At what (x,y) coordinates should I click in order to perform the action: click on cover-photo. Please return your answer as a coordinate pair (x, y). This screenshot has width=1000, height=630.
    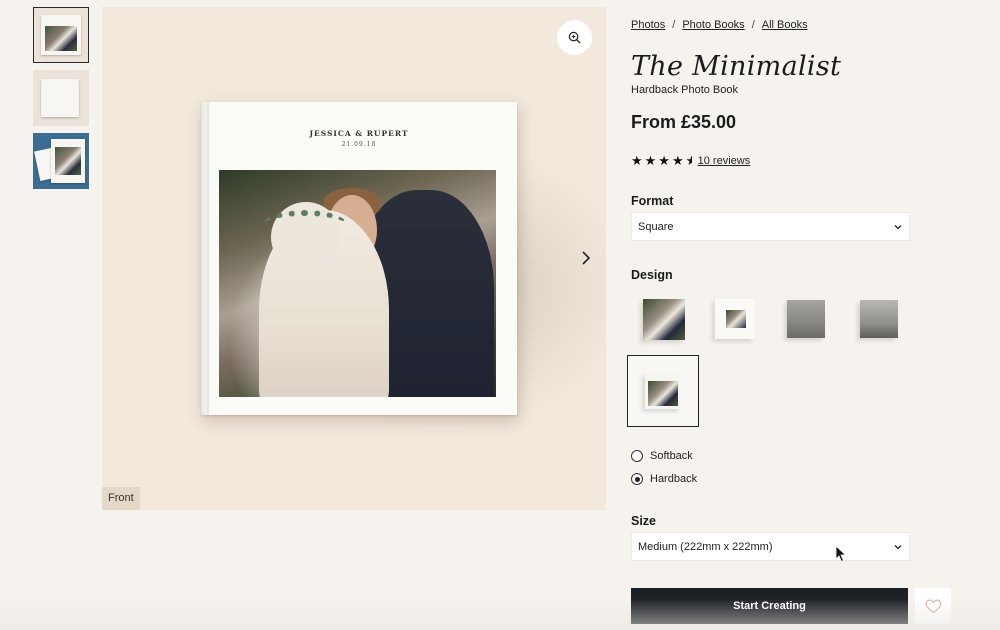
    Looking at the image, I should click on (357, 283).